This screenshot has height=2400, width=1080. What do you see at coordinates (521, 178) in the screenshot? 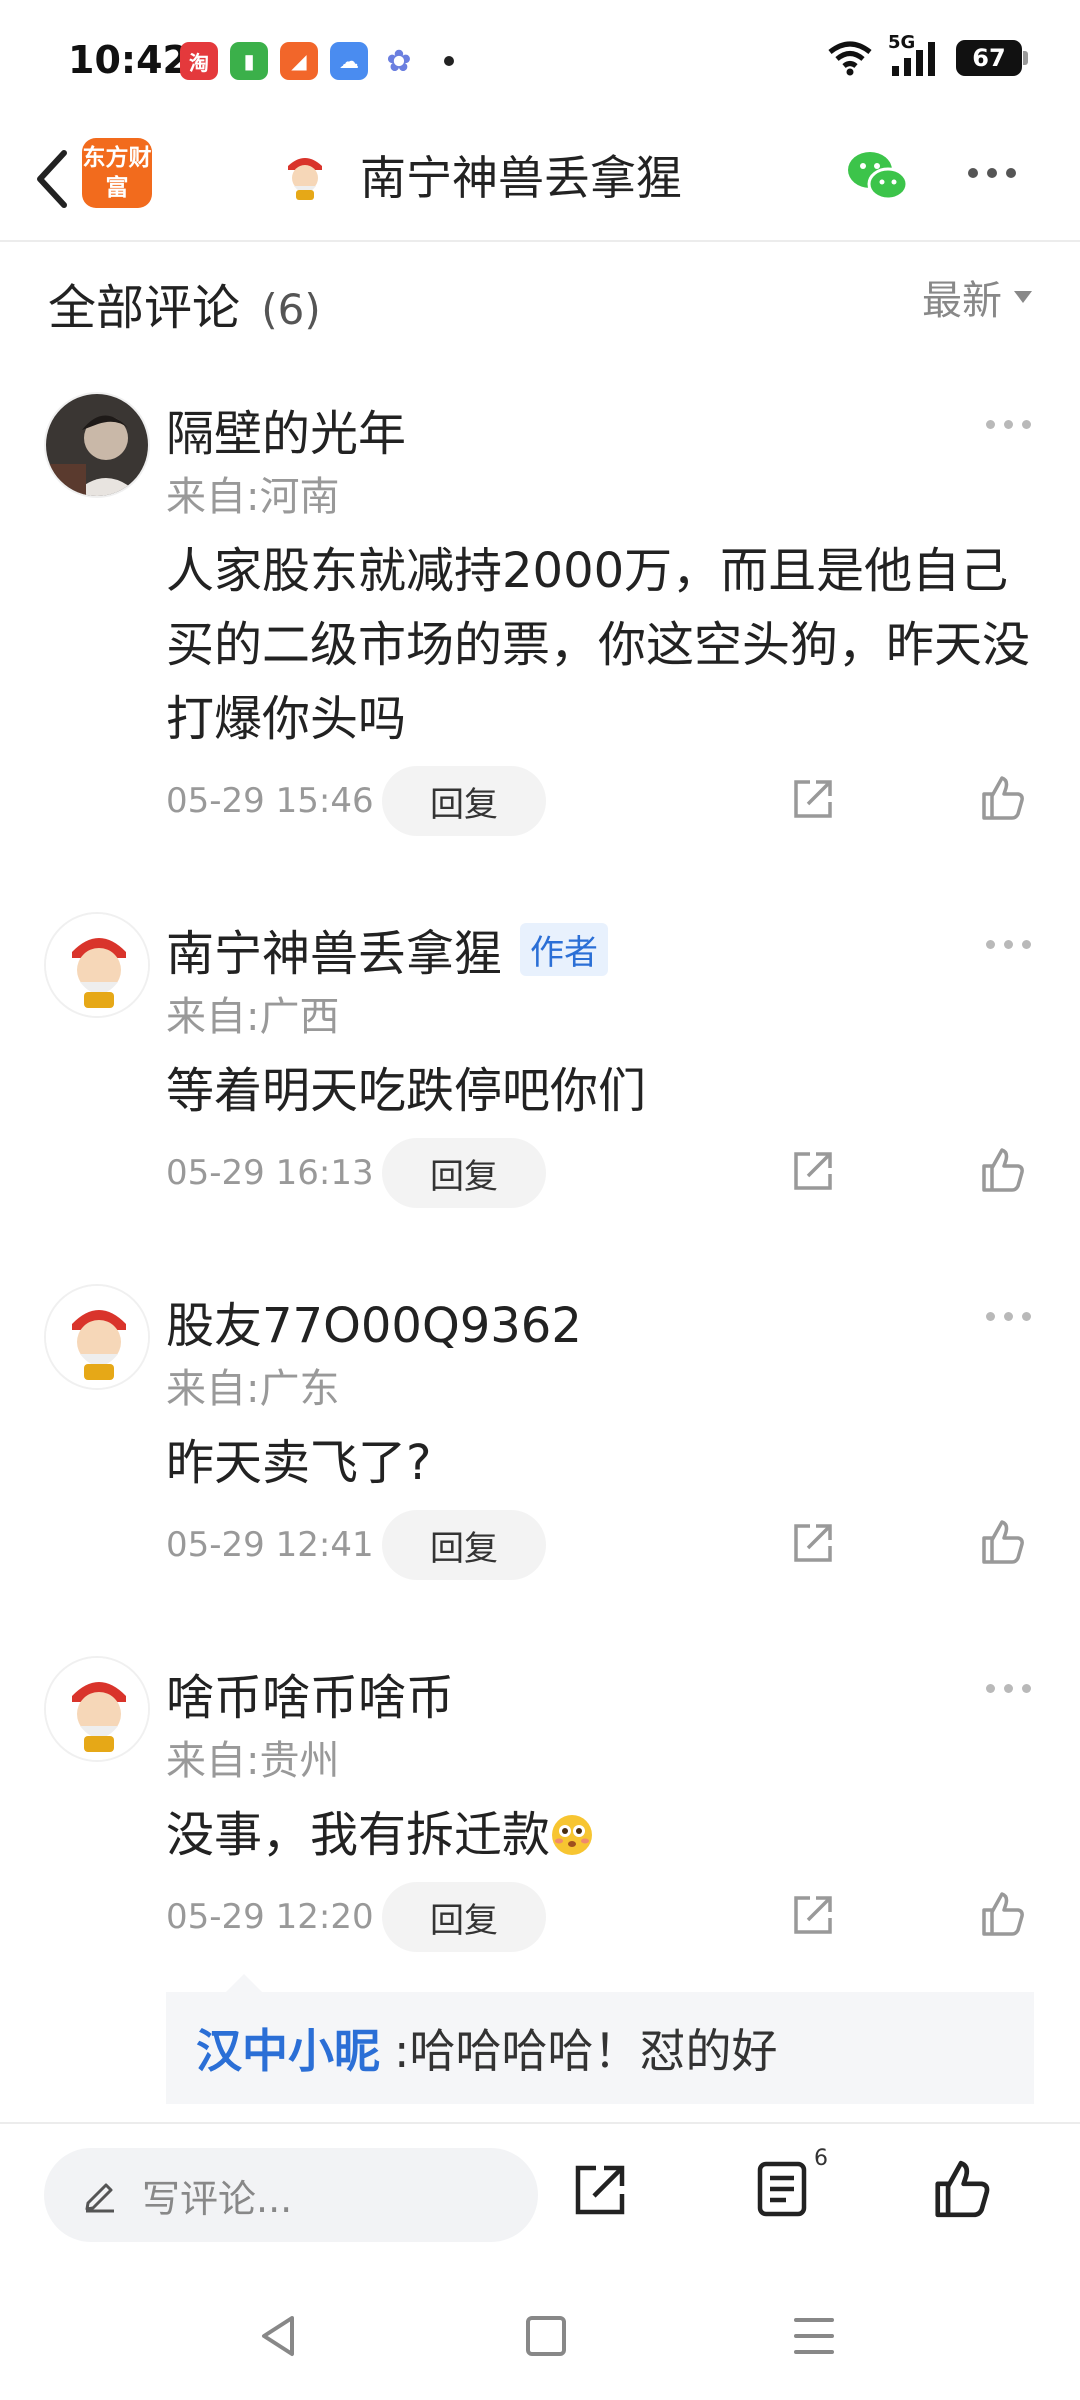
I see `page-title: 南宁神兽丢拿猩` at bounding box center [521, 178].